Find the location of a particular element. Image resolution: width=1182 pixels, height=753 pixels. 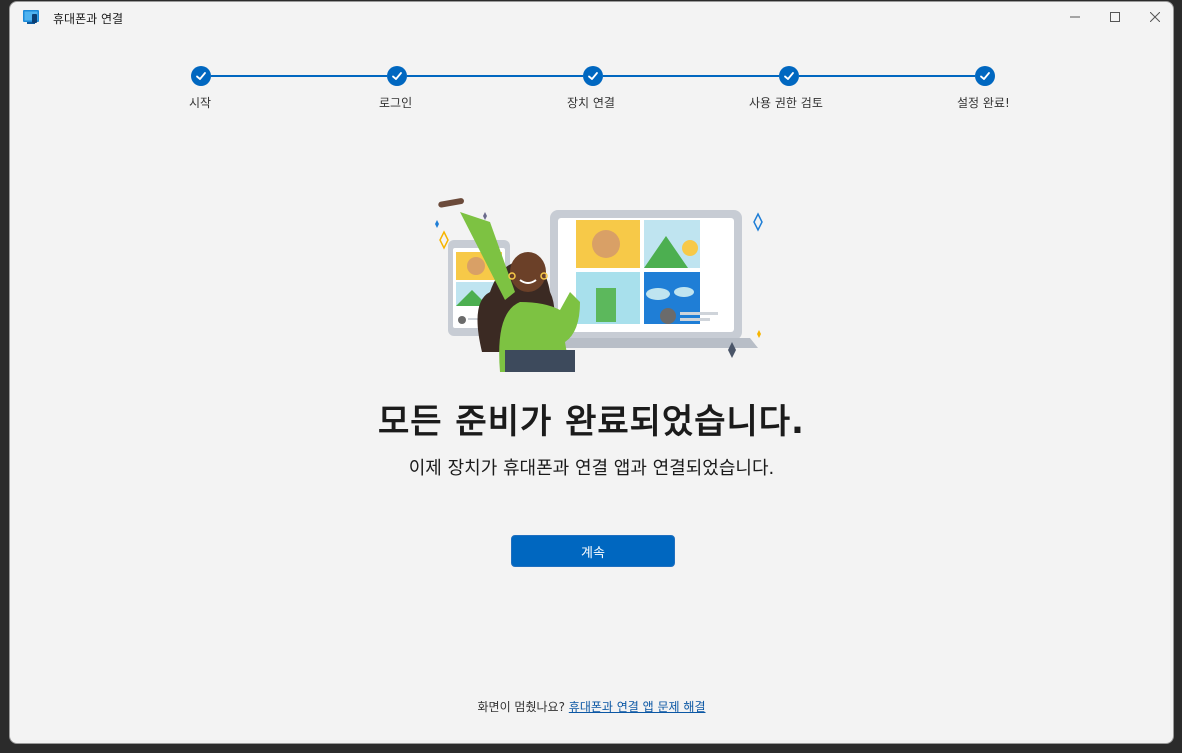

step-indicator-login is located at coordinates (397, 76).